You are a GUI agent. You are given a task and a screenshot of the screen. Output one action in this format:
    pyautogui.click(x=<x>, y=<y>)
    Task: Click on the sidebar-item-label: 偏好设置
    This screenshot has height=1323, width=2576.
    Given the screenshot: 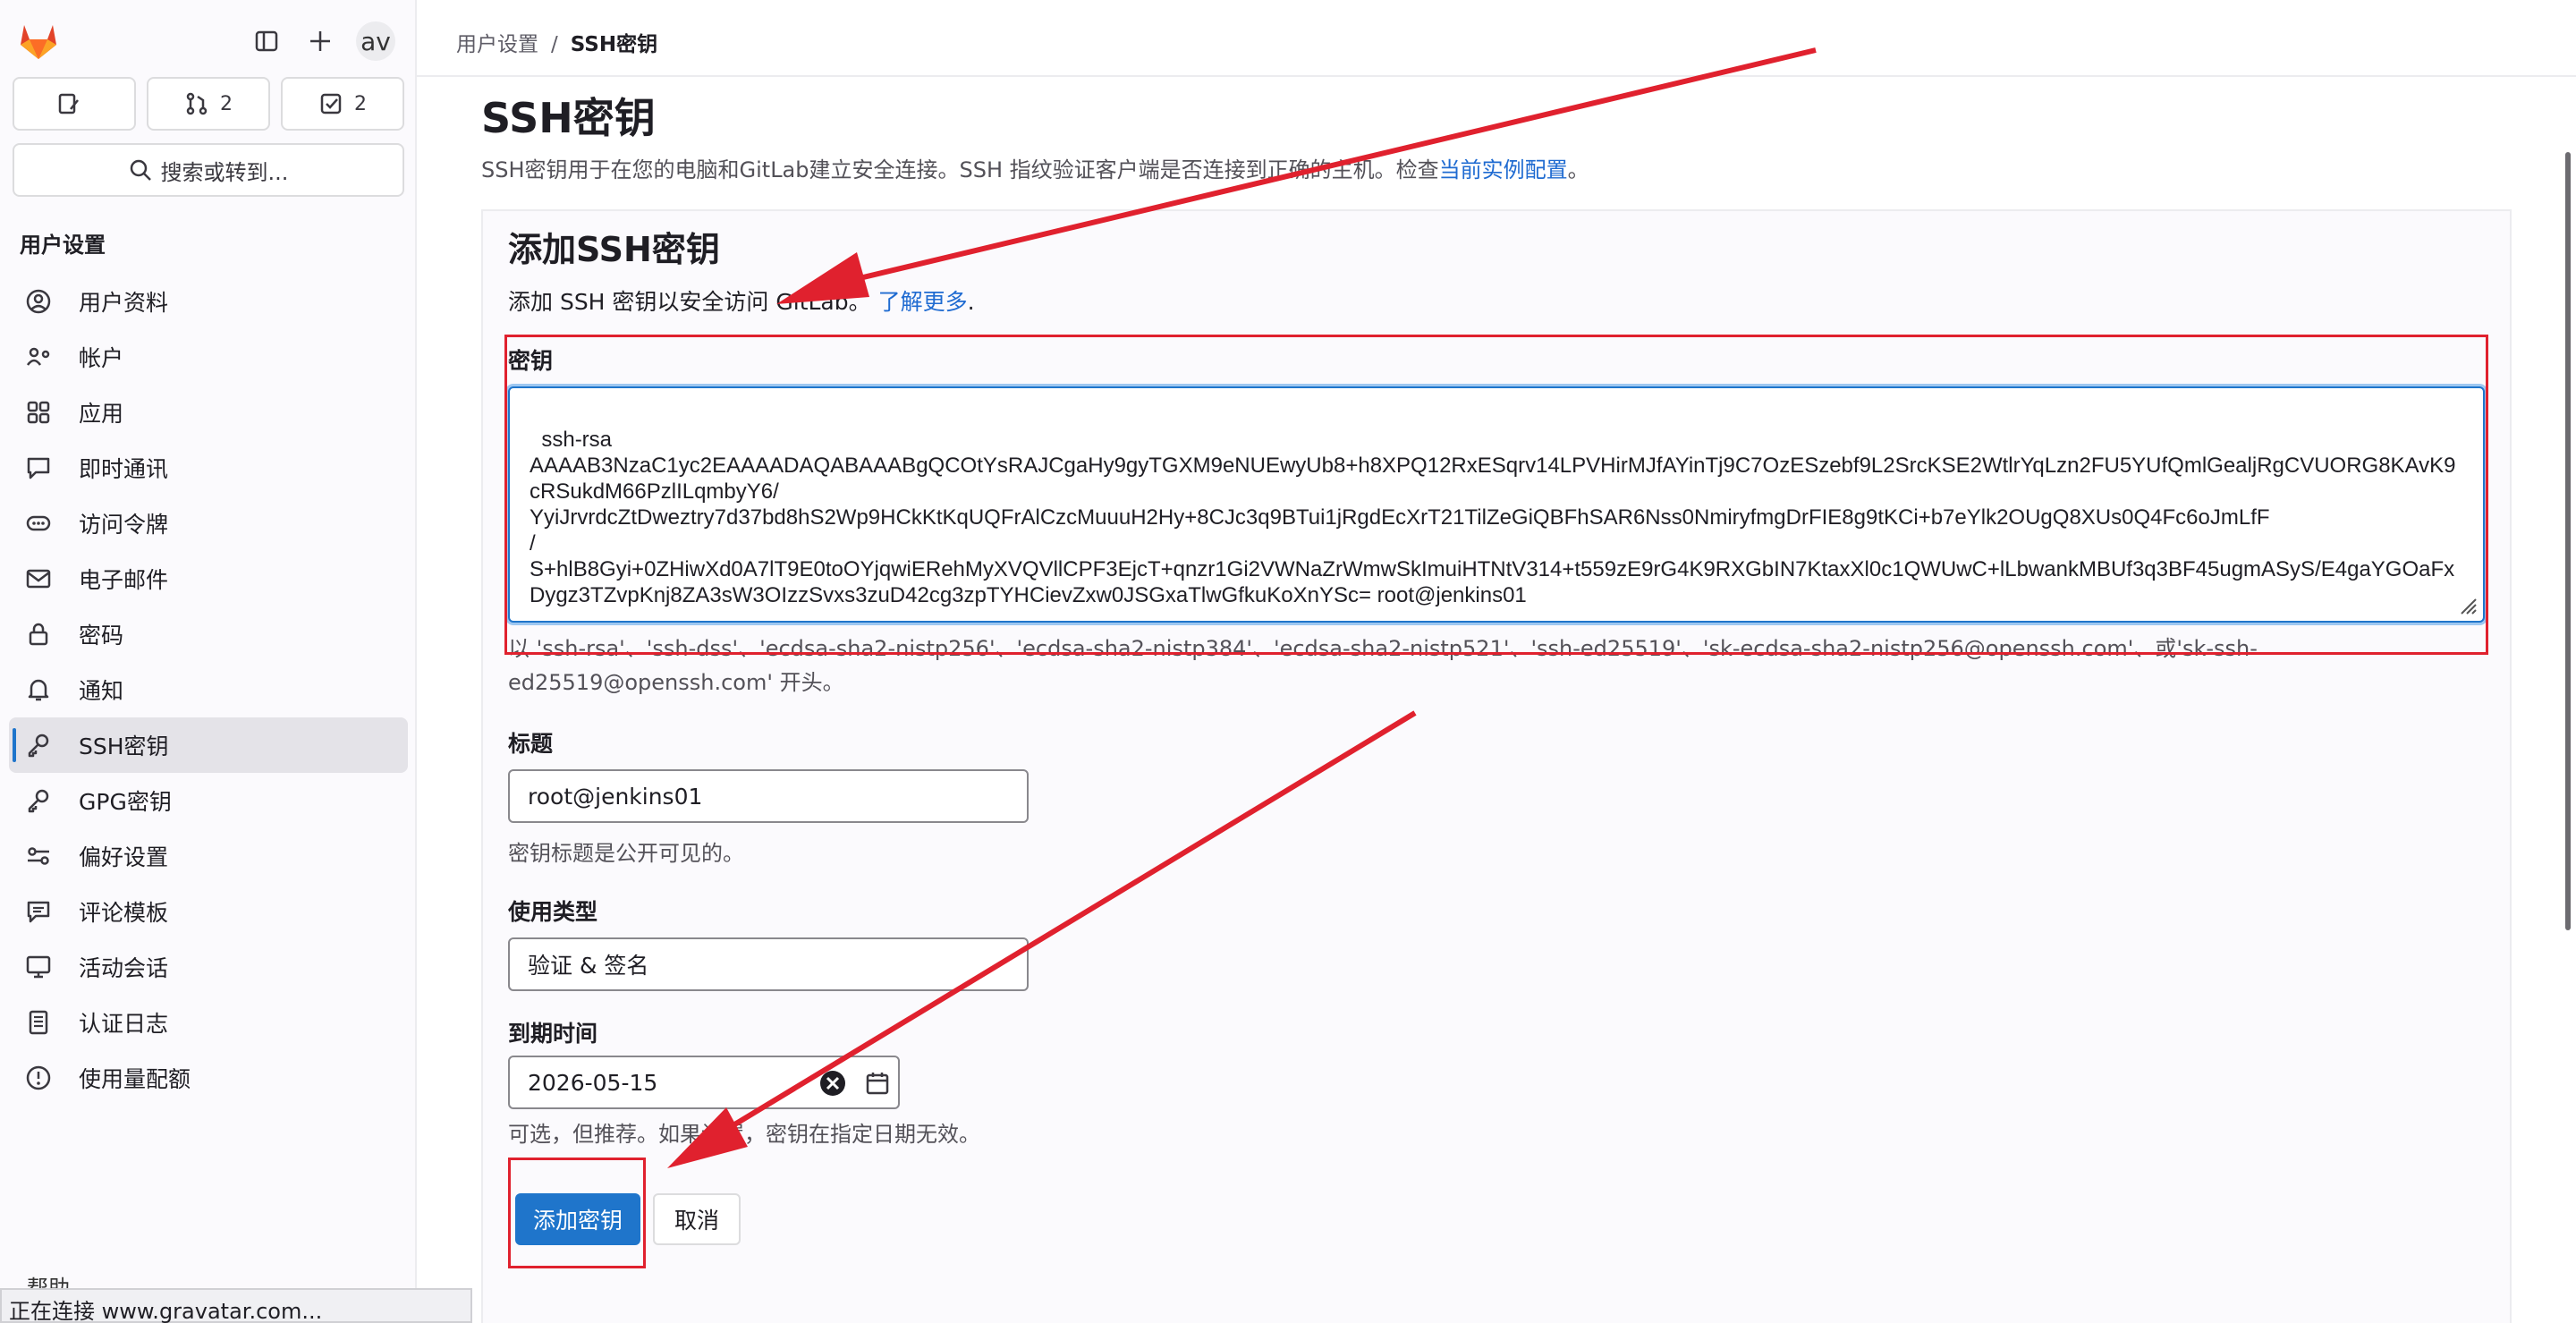 What is the action you would take?
    pyautogui.click(x=124, y=857)
    